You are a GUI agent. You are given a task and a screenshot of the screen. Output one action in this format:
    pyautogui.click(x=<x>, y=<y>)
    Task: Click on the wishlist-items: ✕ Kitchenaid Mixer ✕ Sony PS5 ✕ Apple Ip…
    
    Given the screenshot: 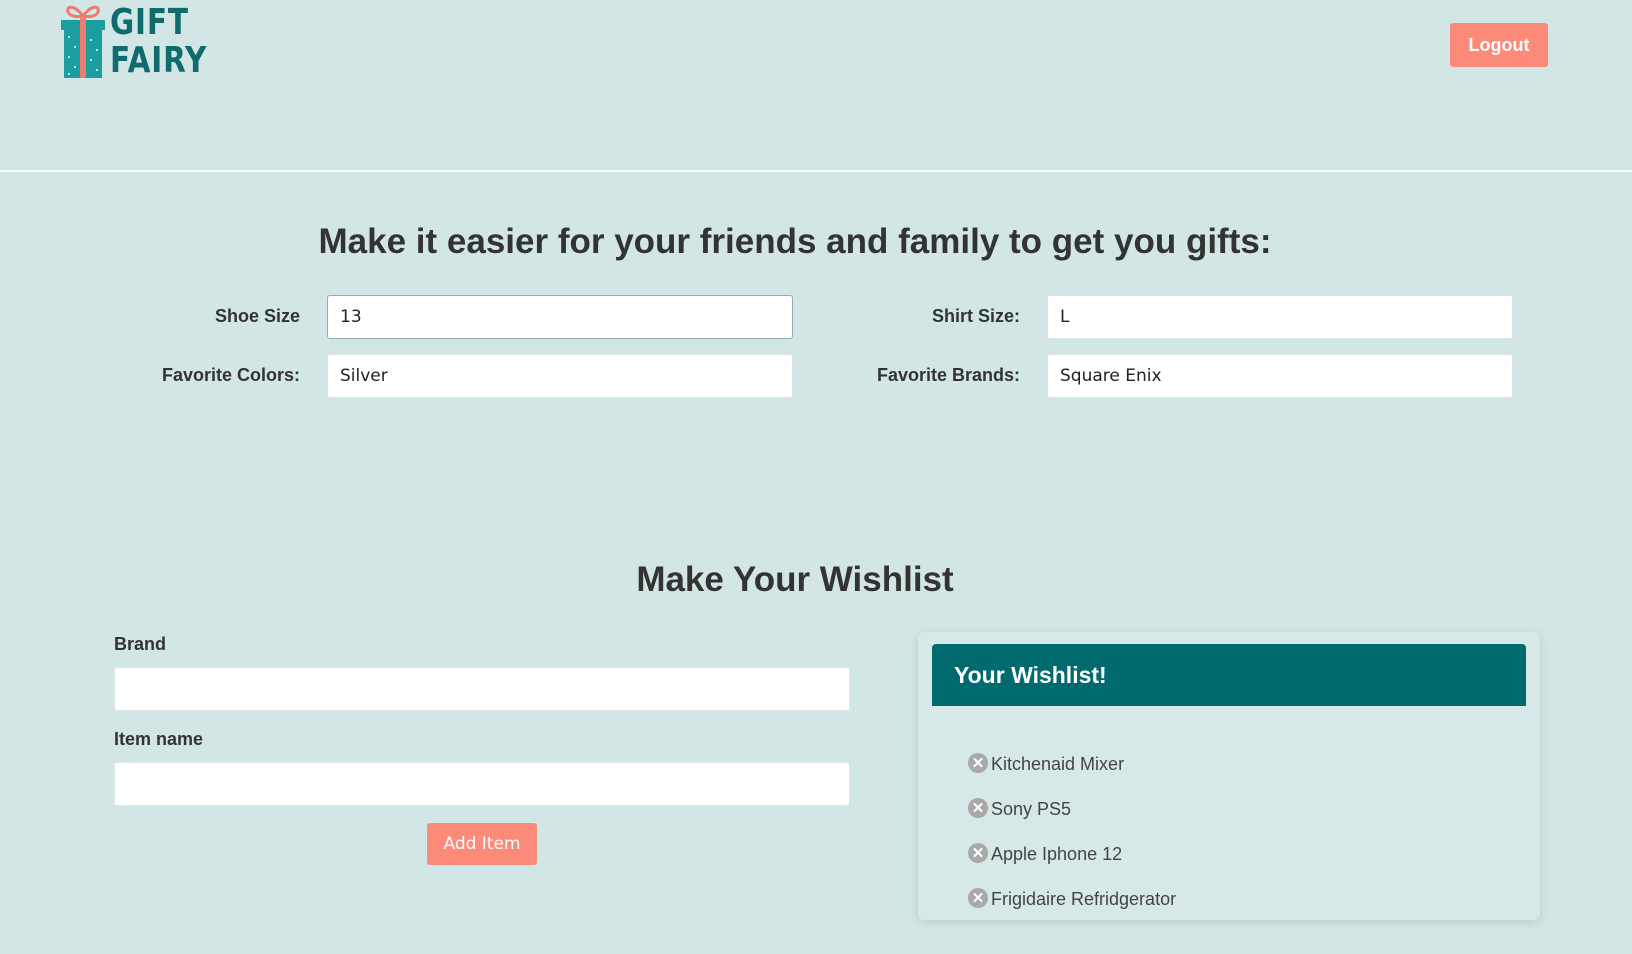 What is the action you would take?
    pyautogui.click(x=1072, y=832)
    